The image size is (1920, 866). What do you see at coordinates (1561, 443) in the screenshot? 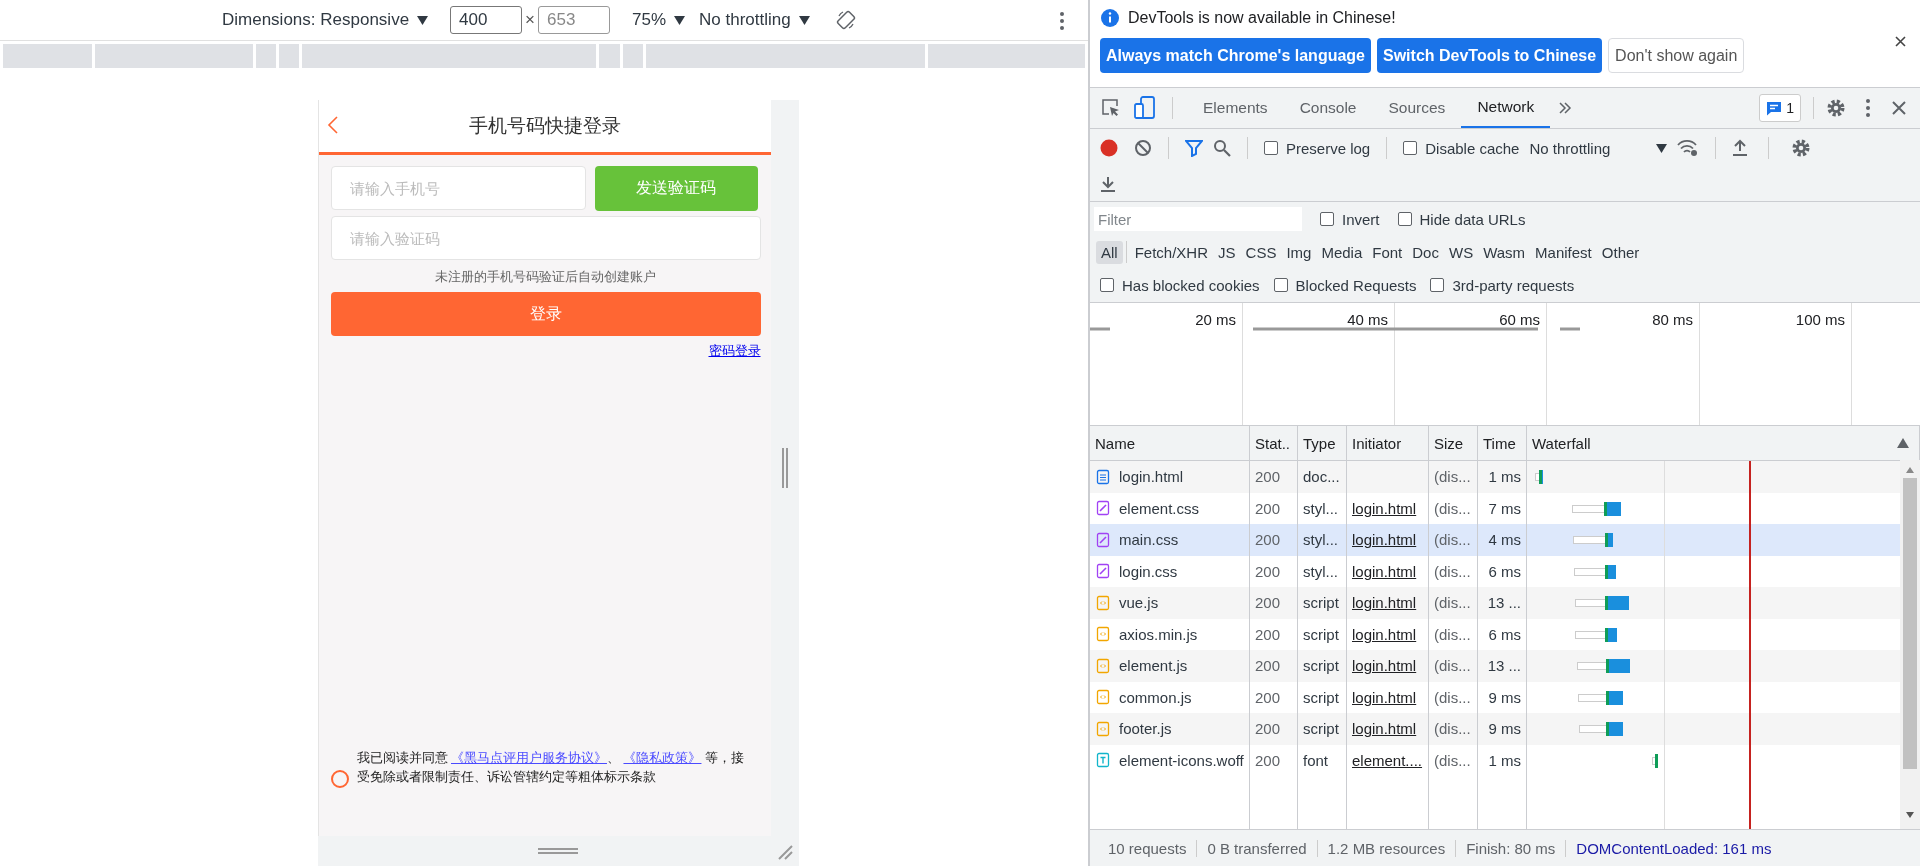
I see `column-header: Waterfall` at bounding box center [1561, 443].